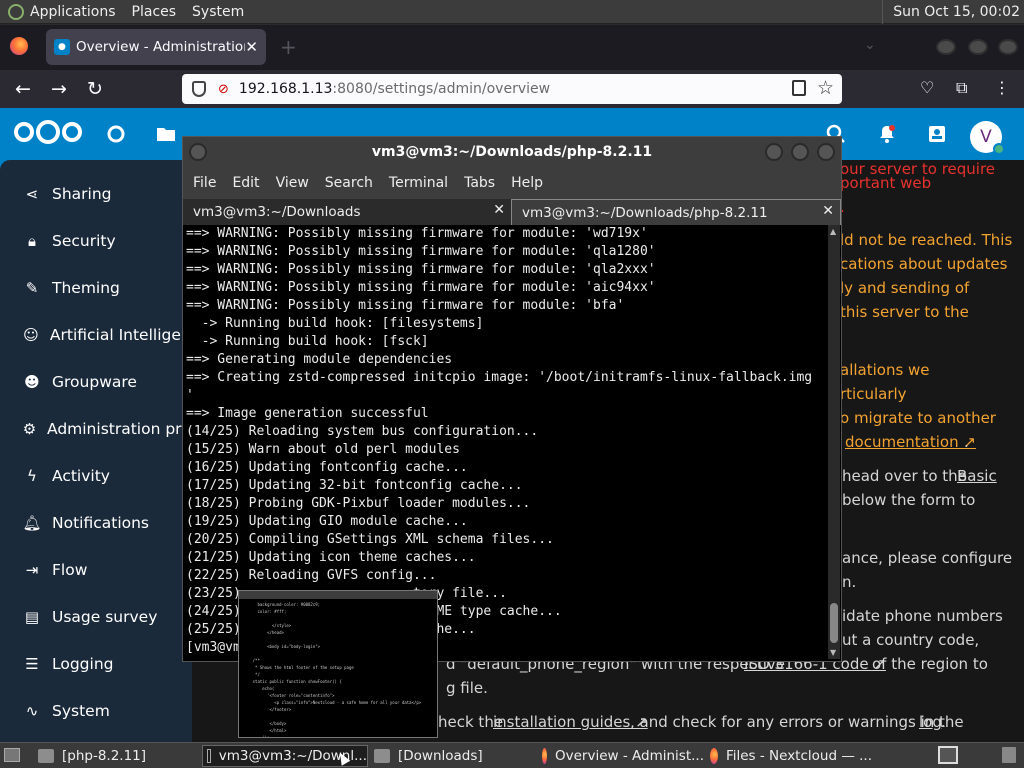 The height and width of the screenshot is (768, 1024). I want to click on window-maximize-button, so click(978, 47).